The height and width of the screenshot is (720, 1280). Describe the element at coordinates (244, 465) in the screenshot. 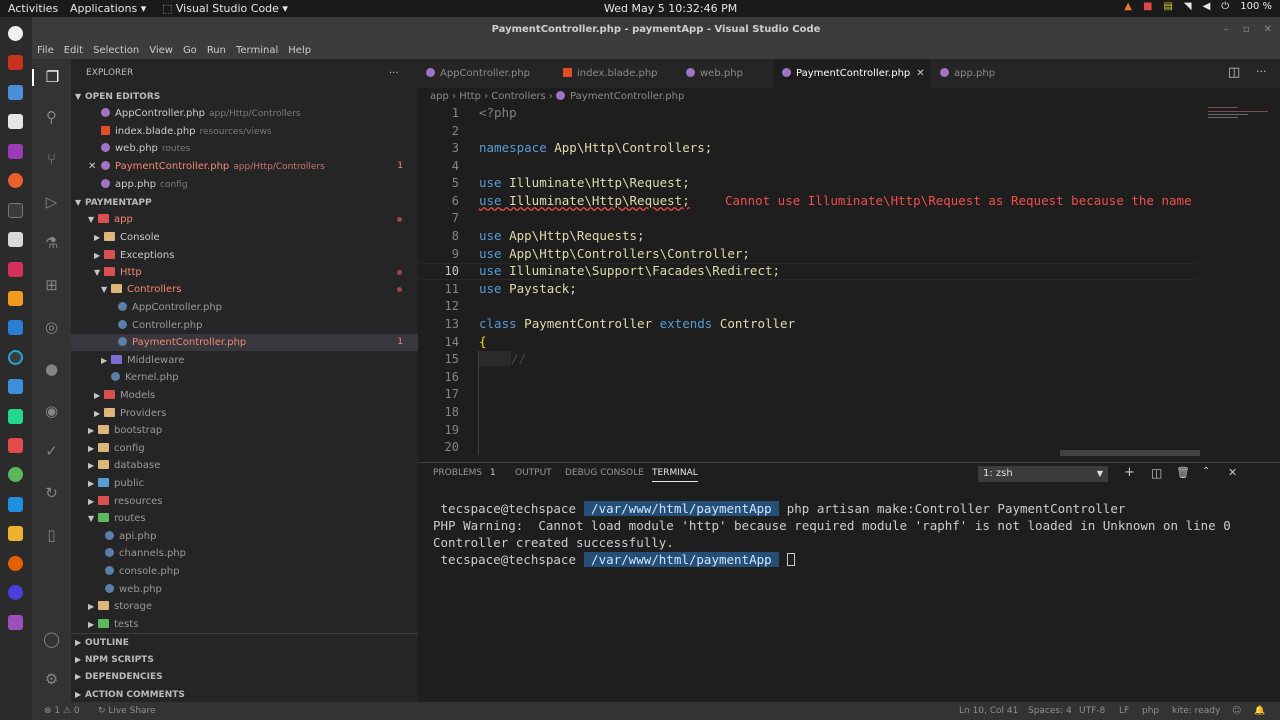

I see `tree-folder: ▶ database` at that location.